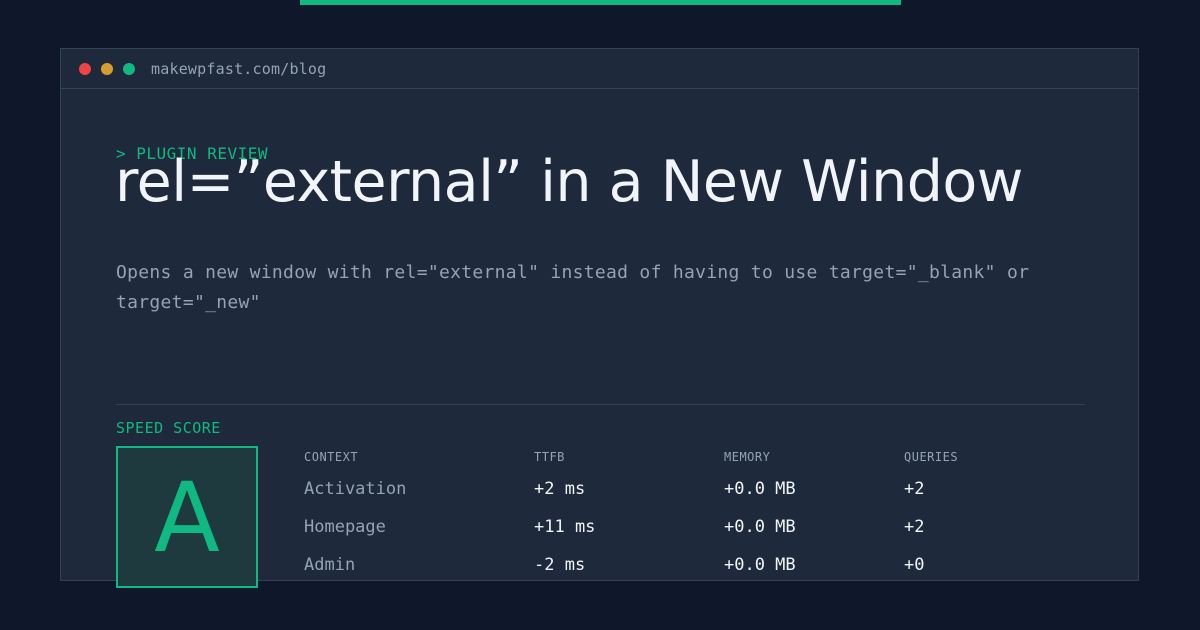 The width and height of the screenshot is (1200, 630). Describe the element at coordinates (168, 428) in the screenshot. I see `speed-score-label: SPEED SCORE` at that location.